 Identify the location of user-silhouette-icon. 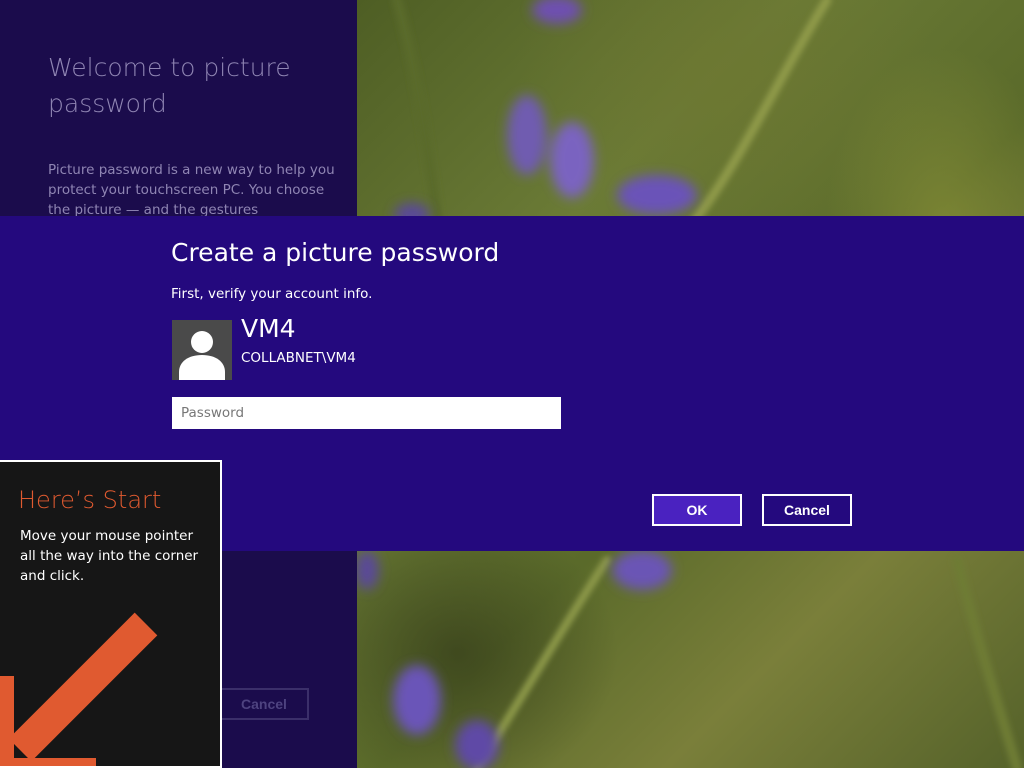
(202, 355).